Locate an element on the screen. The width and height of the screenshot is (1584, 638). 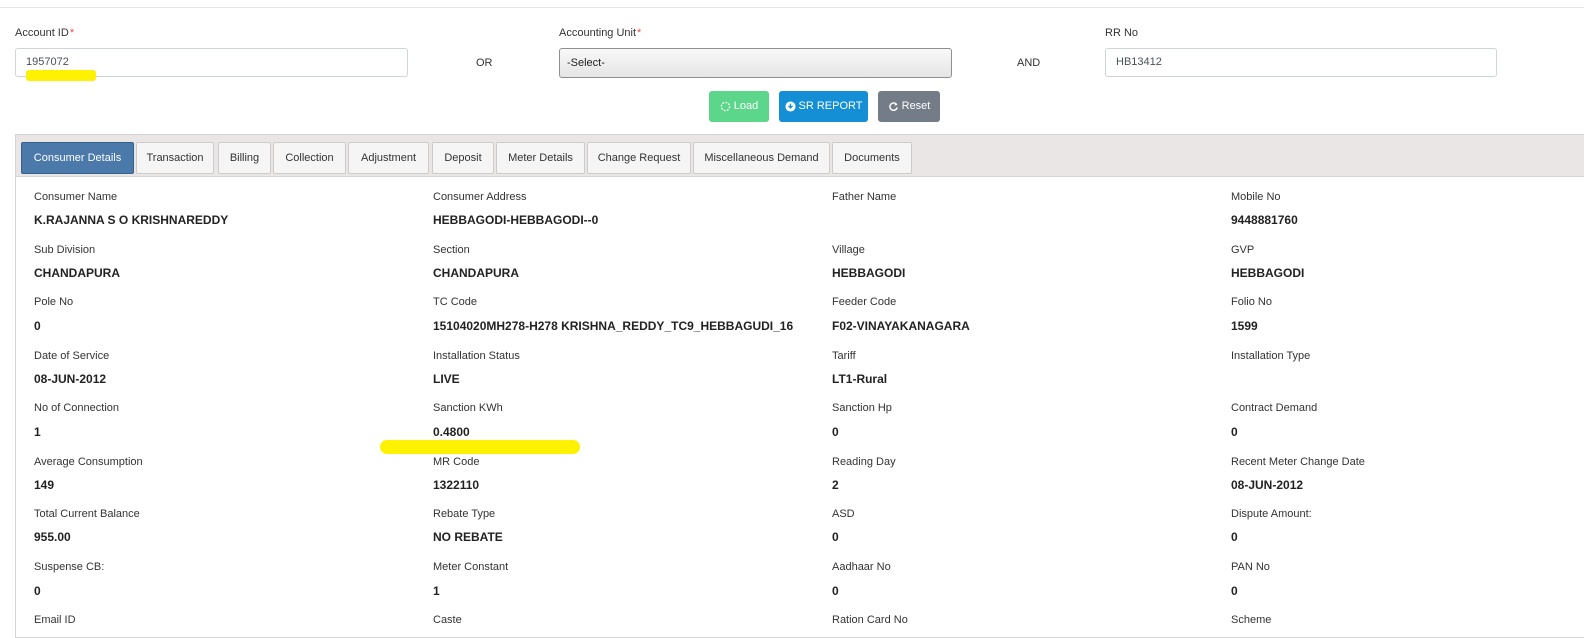
detail-label: Feeder Code is located at coordinates (864, 302).